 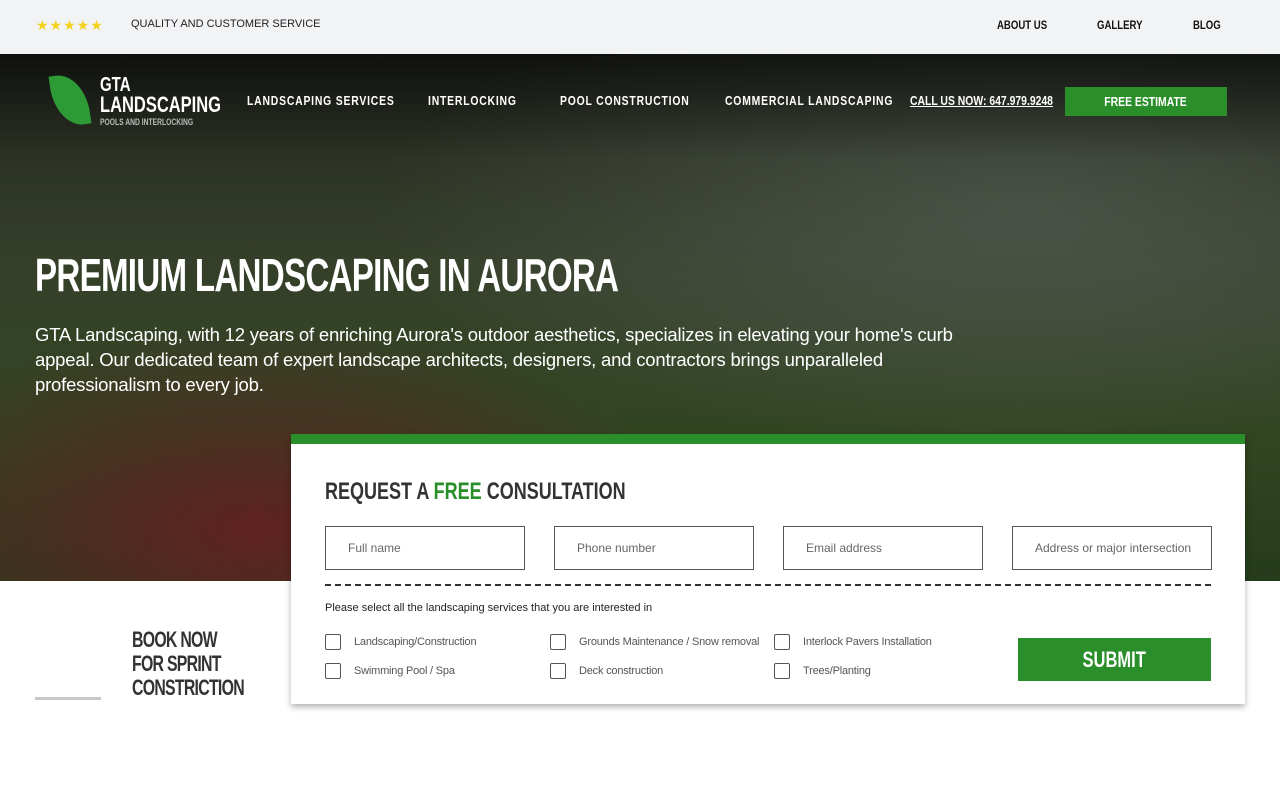 What do you see at coordinates (981, 100) in the screenshot?
I see `call-link: CALL US NOW: 647.979.9248` at bounding box center [981, 100].